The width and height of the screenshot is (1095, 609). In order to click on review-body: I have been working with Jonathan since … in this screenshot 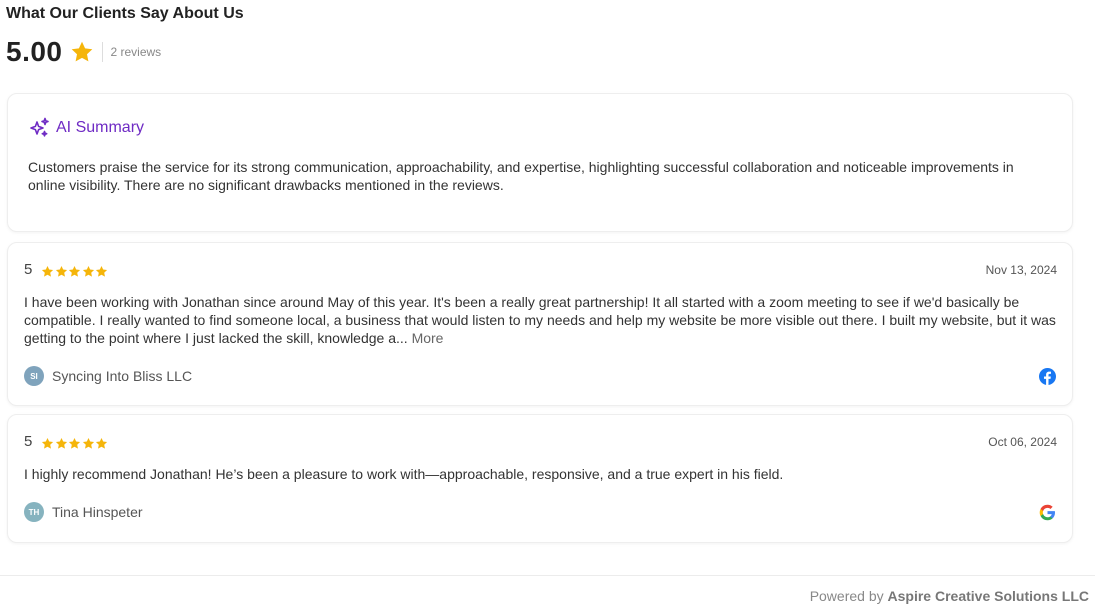, I will do `click(540, 320)`.